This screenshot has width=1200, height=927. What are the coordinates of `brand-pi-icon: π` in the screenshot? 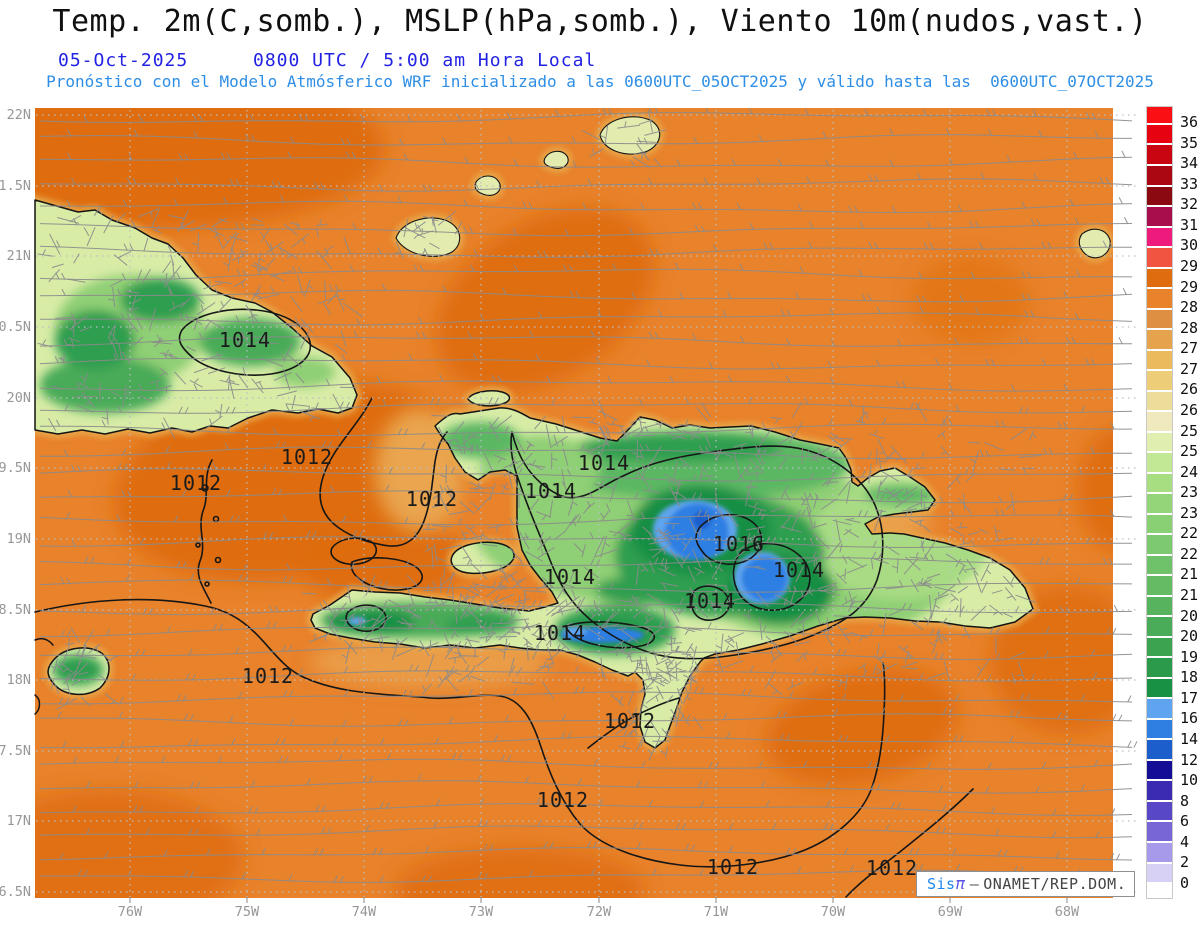 It's located at (960, 883).